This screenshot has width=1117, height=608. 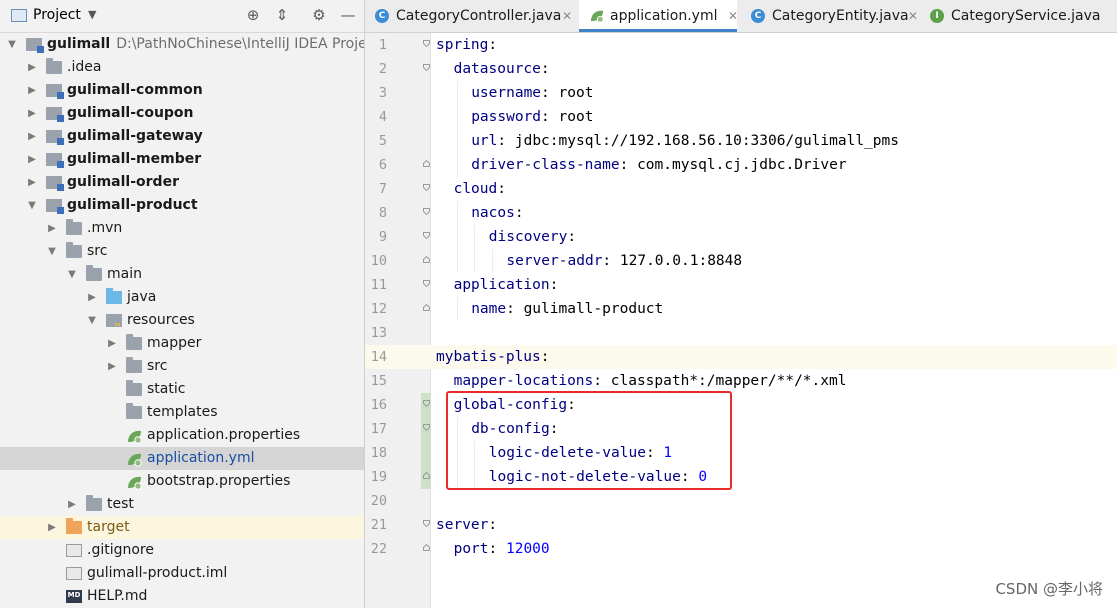 What do you see at coordinates (741, 549) in the screenshot?
I see `code-line: 22 port: 12000` at bounding box center [741, 549].